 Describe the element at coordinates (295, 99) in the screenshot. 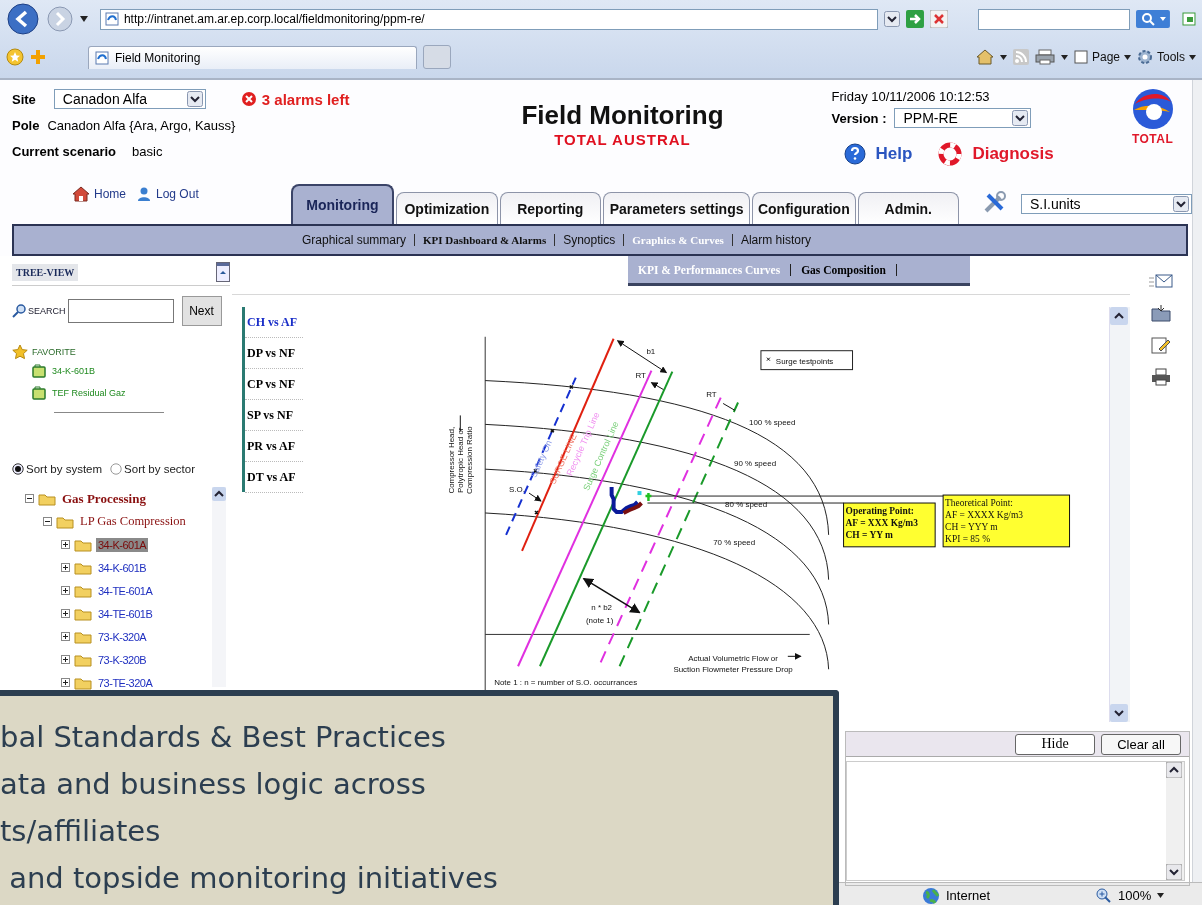

I see `alarm-link: 3 alarms left` at that location.